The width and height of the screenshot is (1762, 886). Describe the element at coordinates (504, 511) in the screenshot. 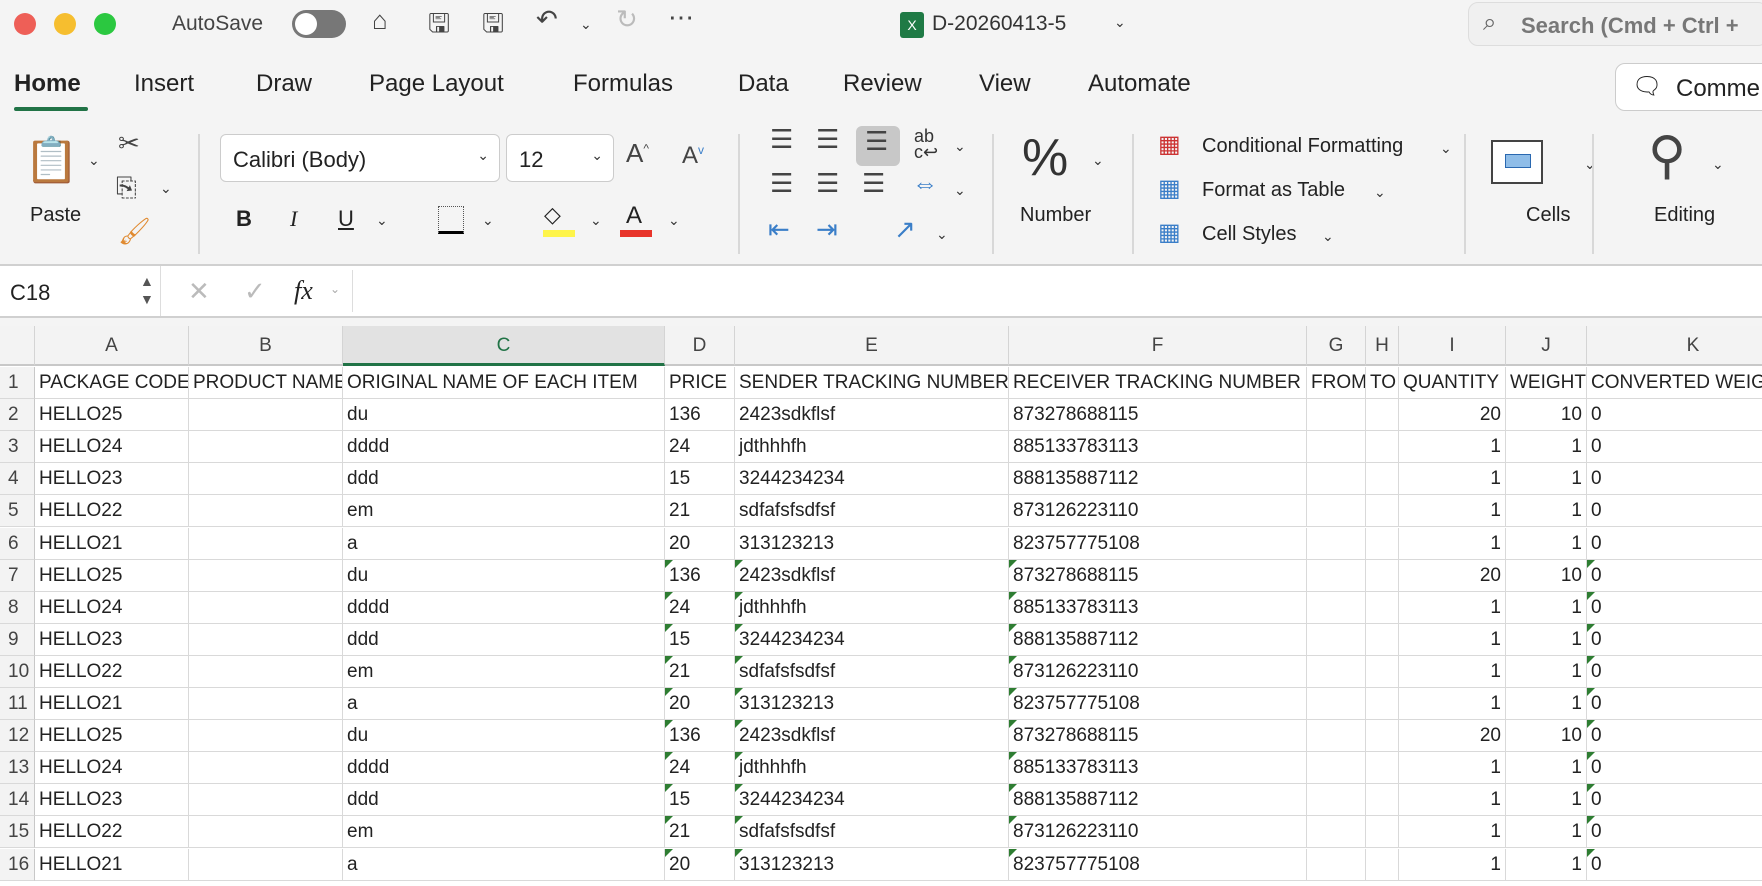

I see `cell-C5: em` at that location.